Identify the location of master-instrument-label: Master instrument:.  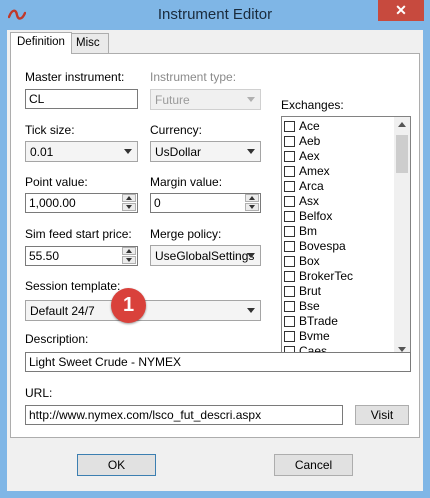
(75, 77).